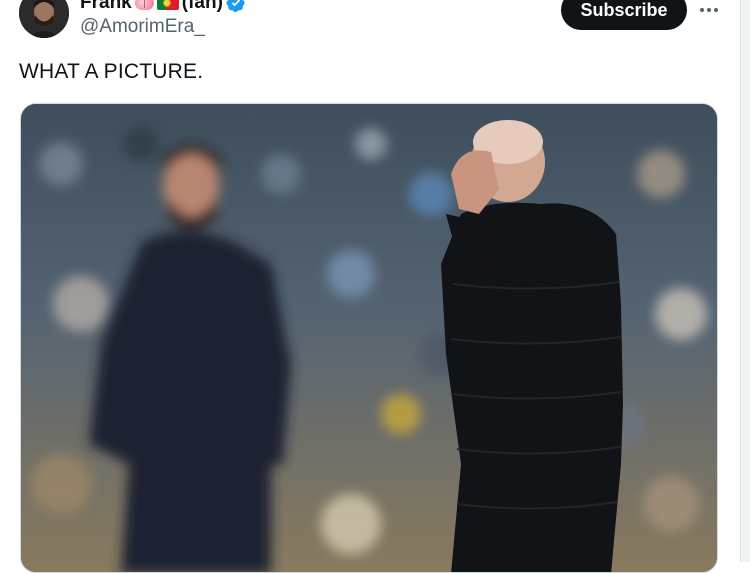 Image resolution: width=750 pixels, height=573 pixels. Describe the element at coordinates (106, 7) in the screenshot. I see `display-name: Frank` at that location.